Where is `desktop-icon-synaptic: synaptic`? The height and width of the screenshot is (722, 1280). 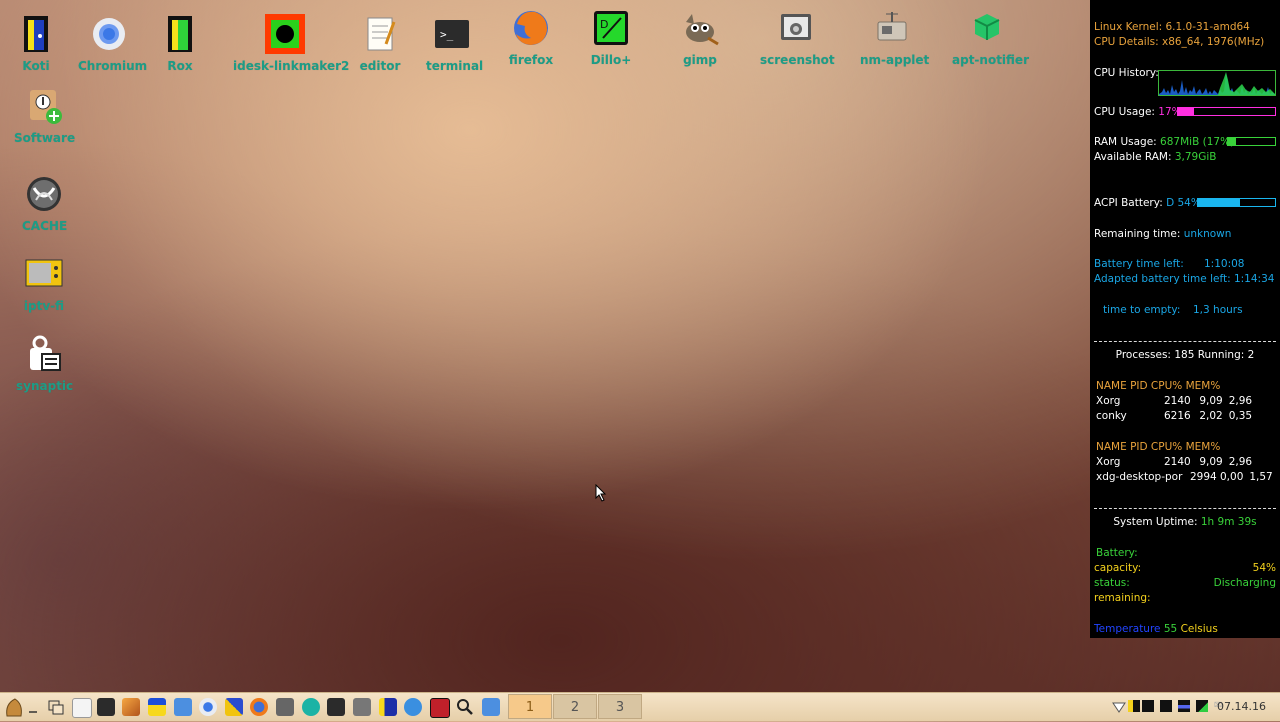
desktop-icon-synaptic: synaptic is located at coordinates (45, 363).